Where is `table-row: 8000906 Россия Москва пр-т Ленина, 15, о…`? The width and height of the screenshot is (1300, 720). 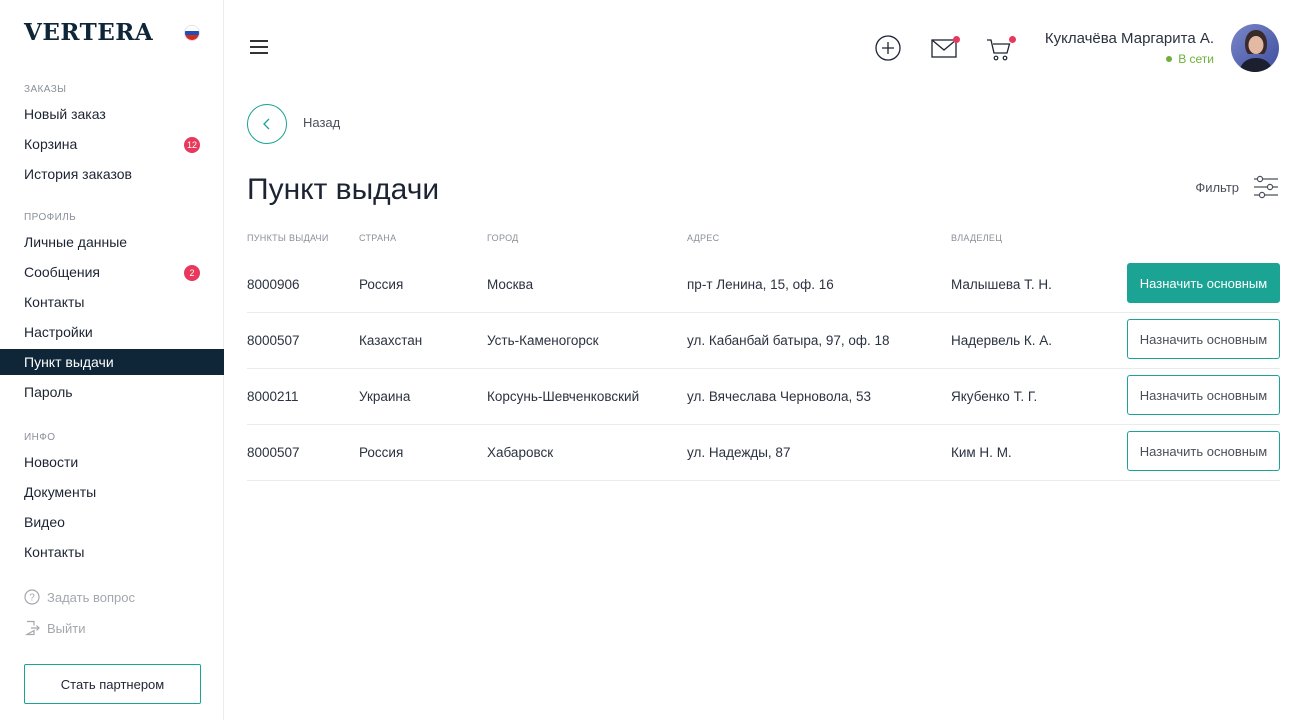 table-row: 8000906 Россия Москва пр-т Ленина, 15, о… is located at coordinates (763, 285).